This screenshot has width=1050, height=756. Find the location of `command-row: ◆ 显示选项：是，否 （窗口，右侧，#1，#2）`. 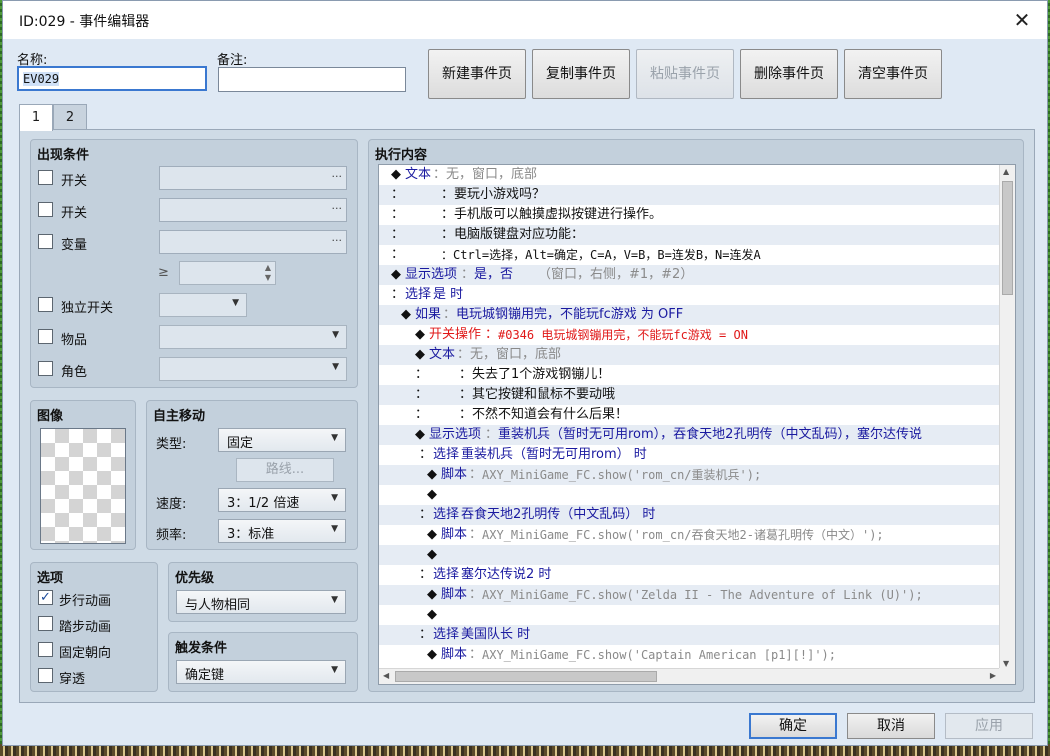

command-row: ◆ 显示选项：是，否 （窗口，右侧，#1，#2） is located at coordinates (689, 275).